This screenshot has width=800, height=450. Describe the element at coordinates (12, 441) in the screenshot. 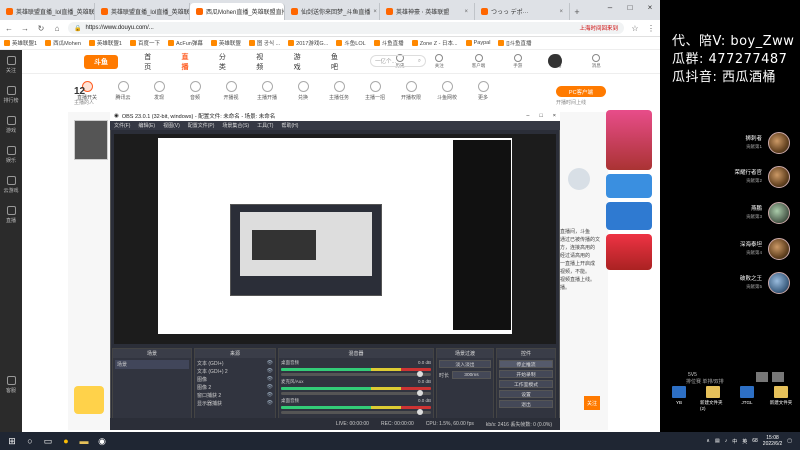

I see `windows-start-icon: ⊞` at that location.